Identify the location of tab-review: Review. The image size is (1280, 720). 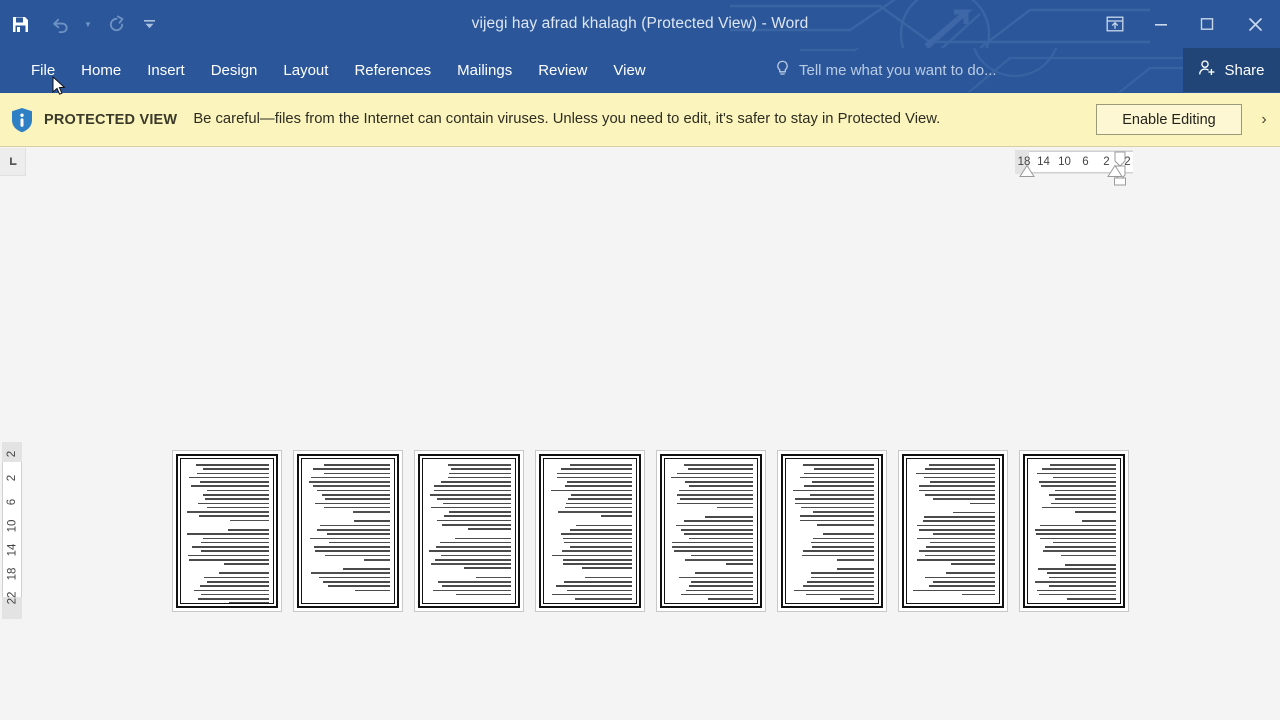
(562, 70).